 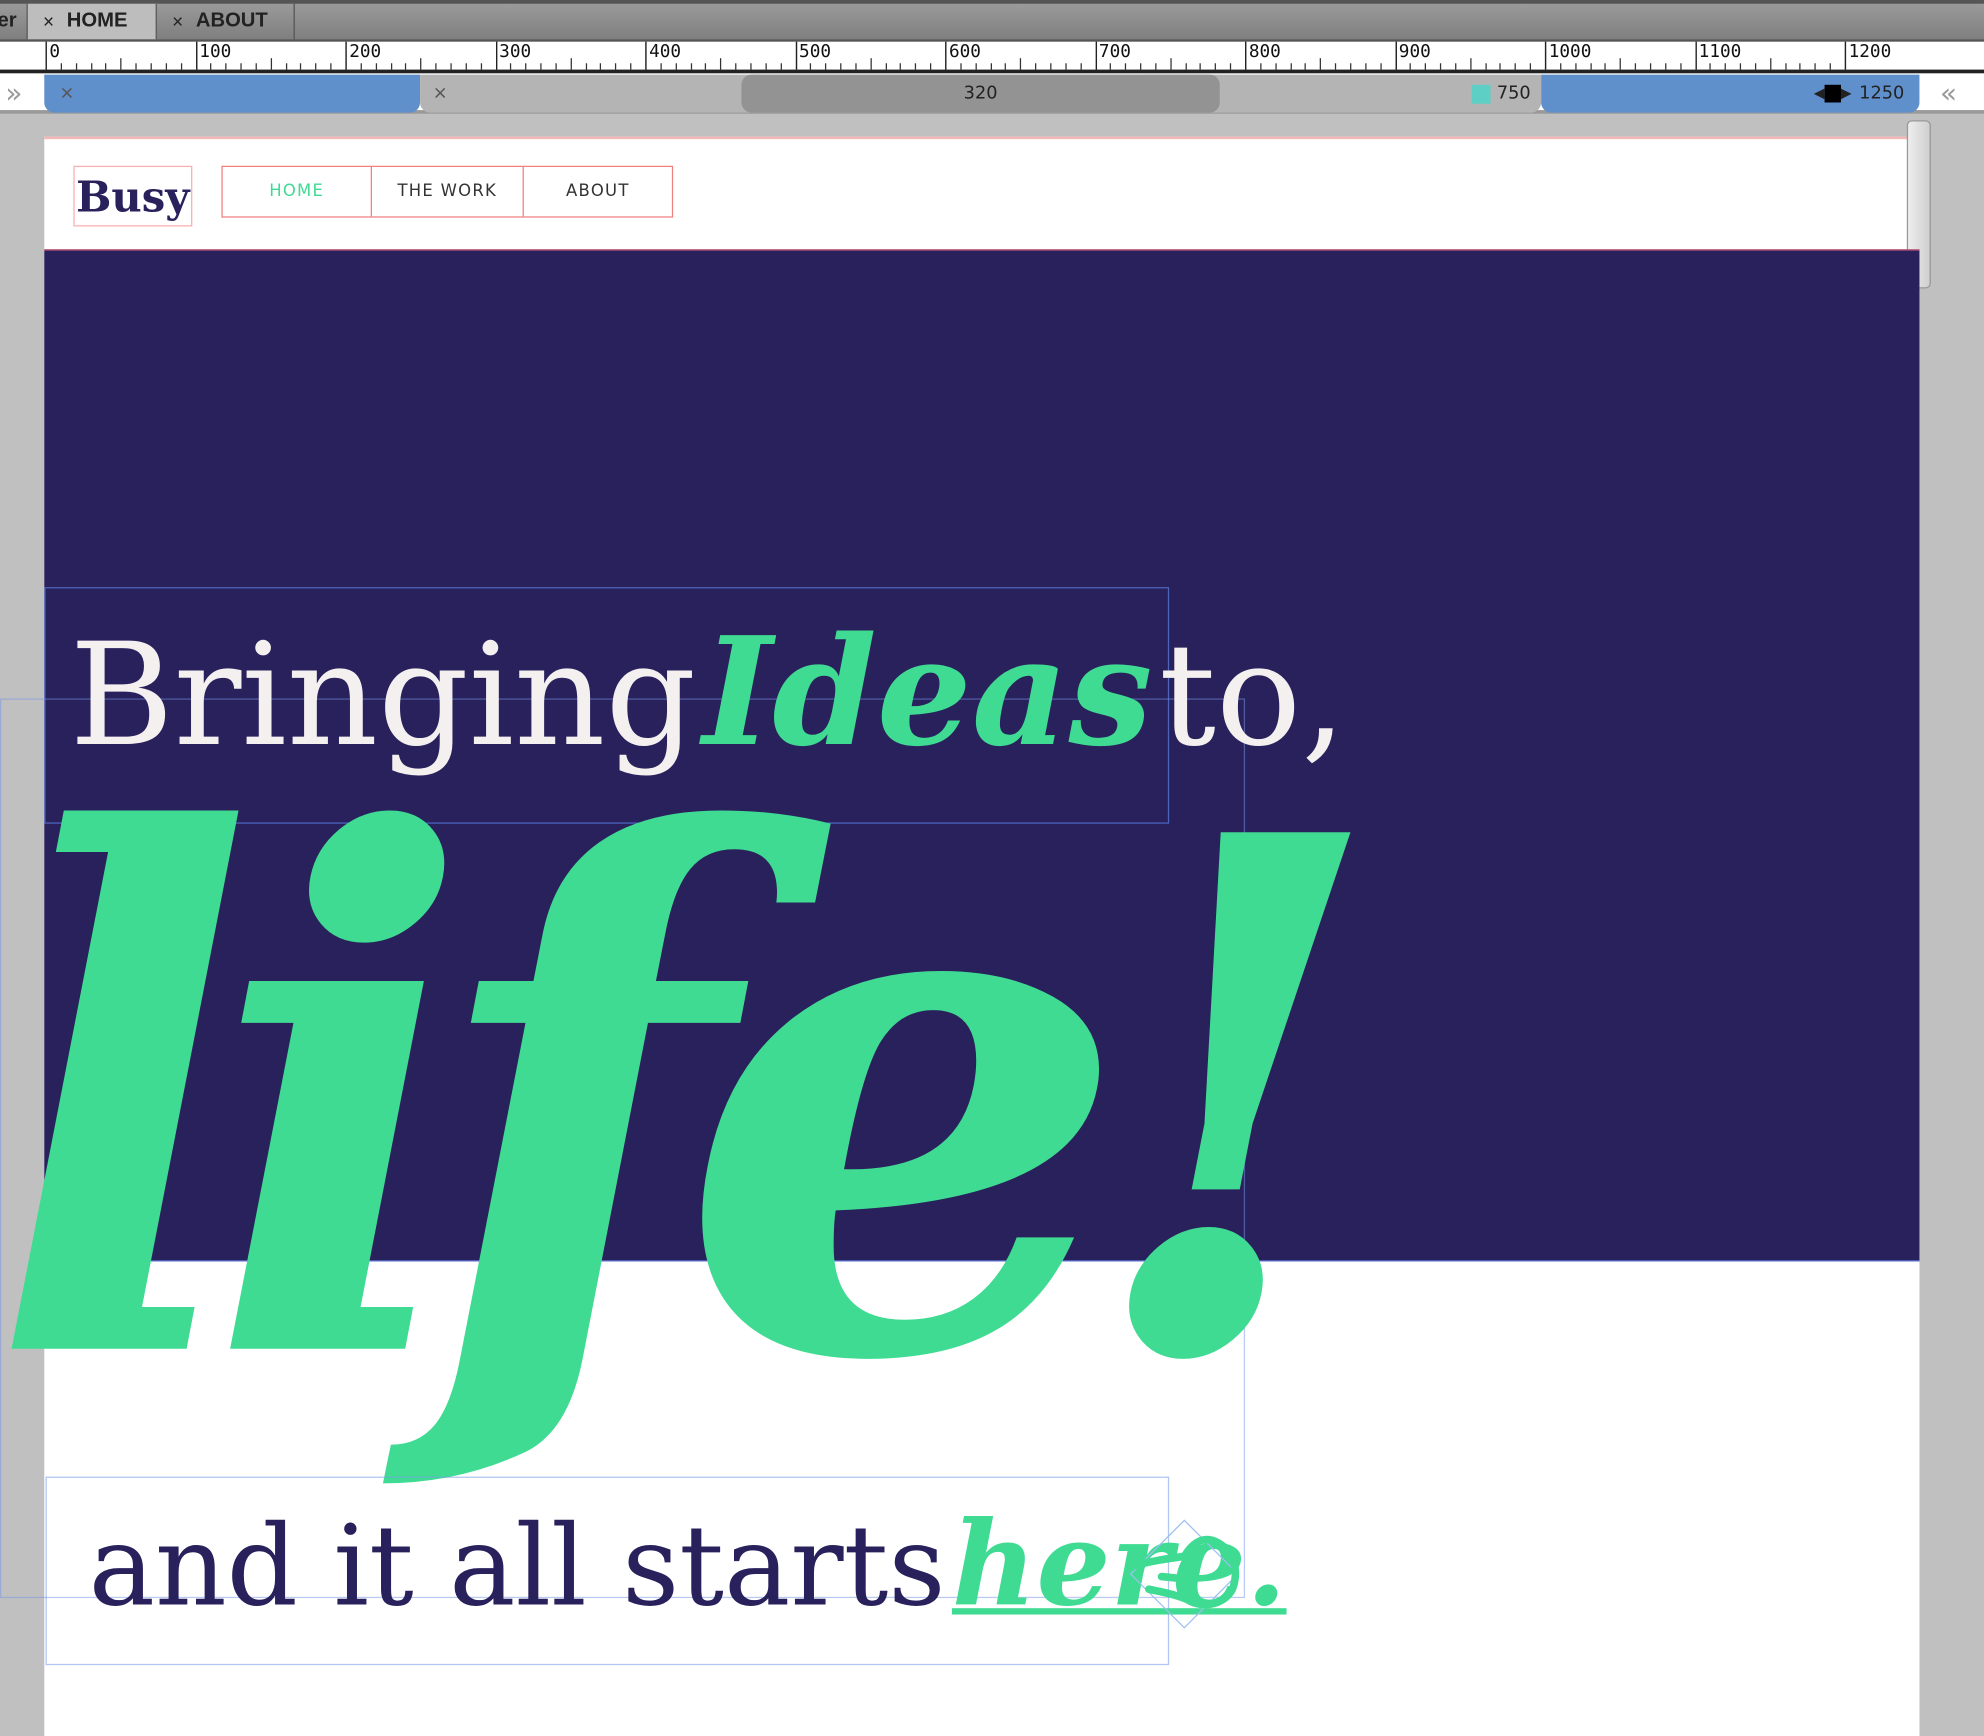 I want to click on horizontal-ruler: 0 100 200 300 400 500 600 700 800 900 1000 1100 1200, so click(x=992, y=57).